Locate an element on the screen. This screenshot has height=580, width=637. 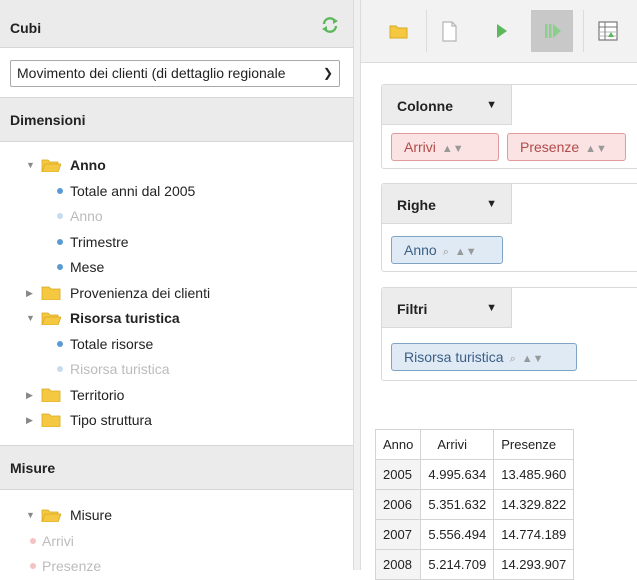
filters-label: Filtri is located at coordinates (412, 309).